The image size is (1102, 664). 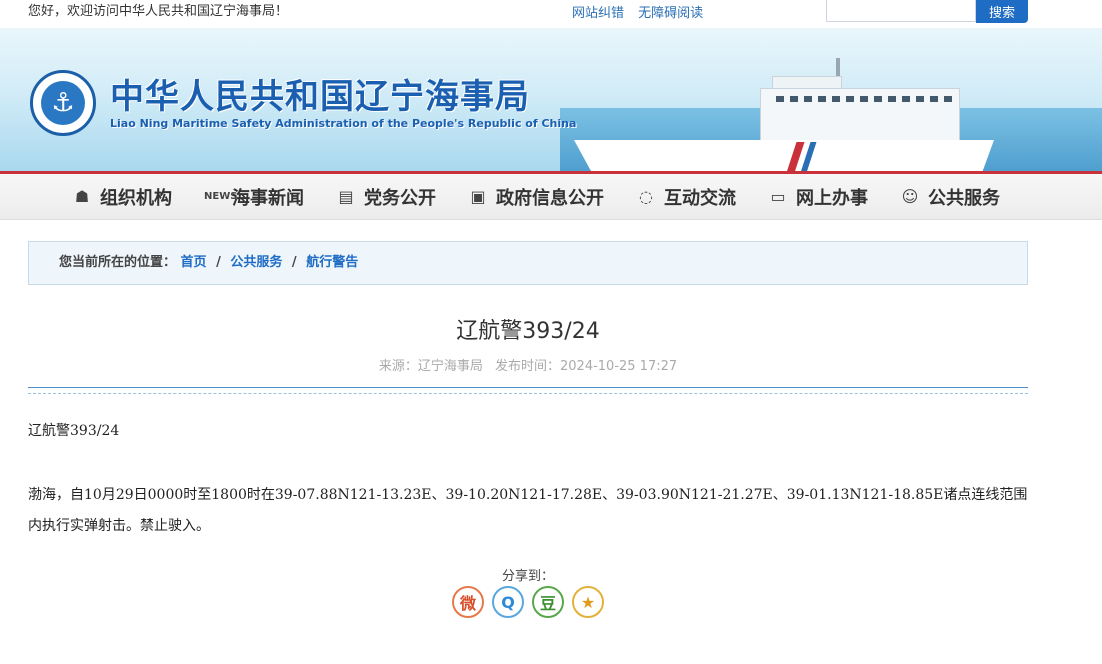 I want to click on search-button: 搜索, so click(x=1002, y=11).